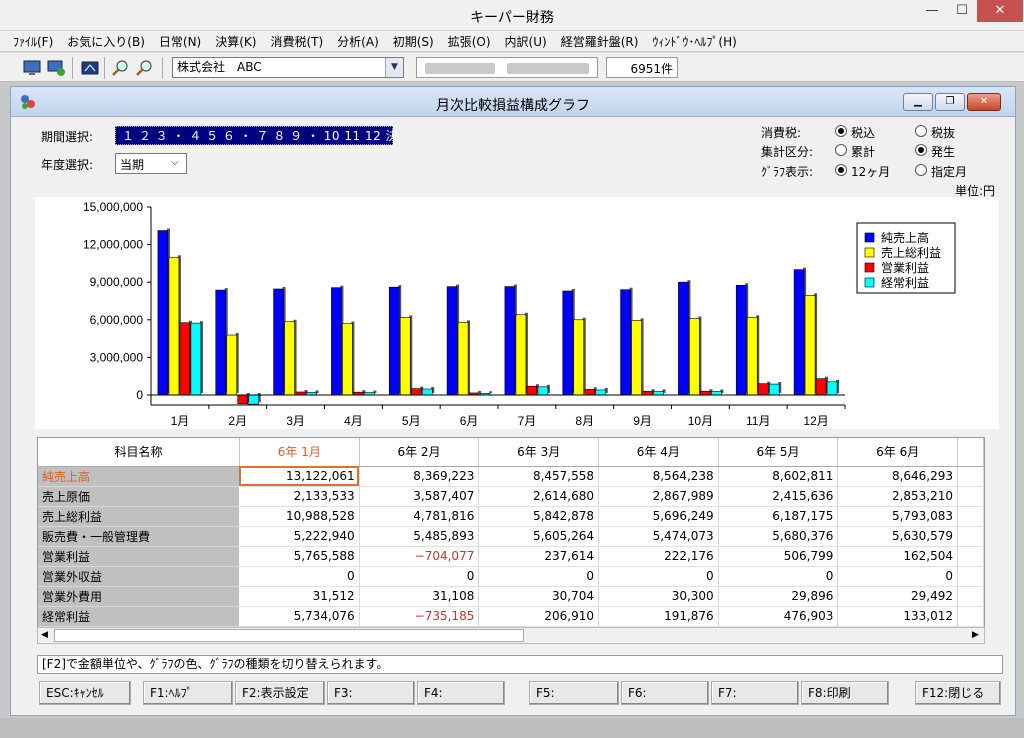 Image resolution: width=1024 pixels, height=738 pixels. I want to click on table-cell: 2,614,680, so click(539, 496).